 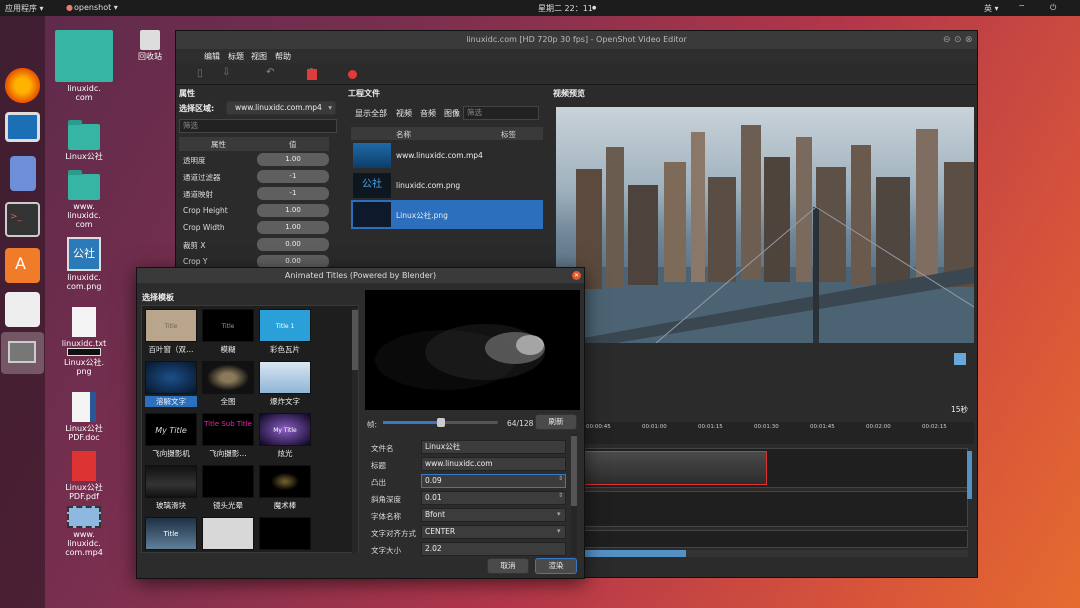 What do you see at coordinates (236, 56) in the screenshot?
I see `menu-title: 标题` at bounding box center [236, 56].